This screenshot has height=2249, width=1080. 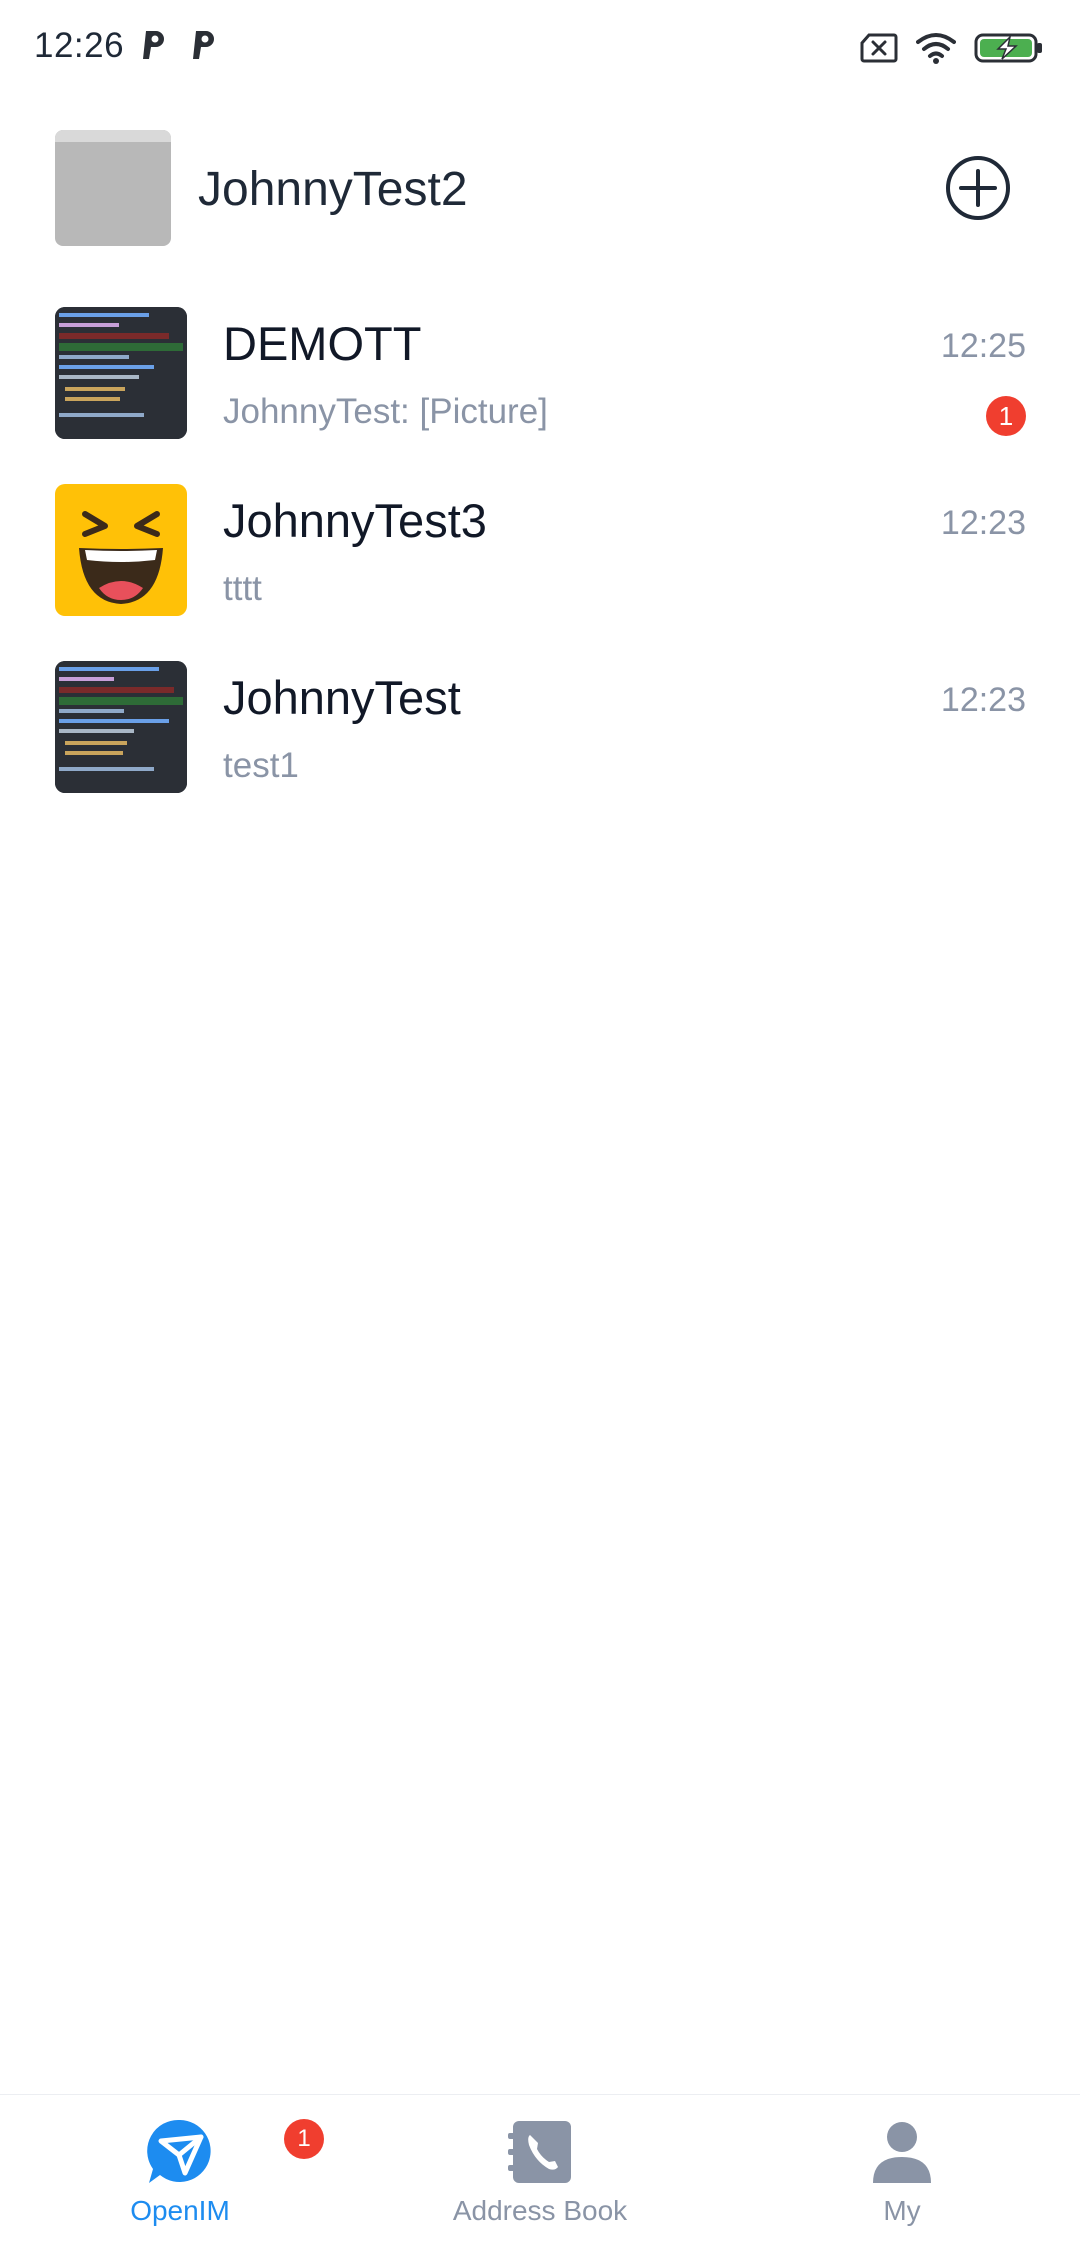 What do you see at coordinates (902, 2152) in the screenshot?
I see `person-icon` at bounding box center [902, 2152].